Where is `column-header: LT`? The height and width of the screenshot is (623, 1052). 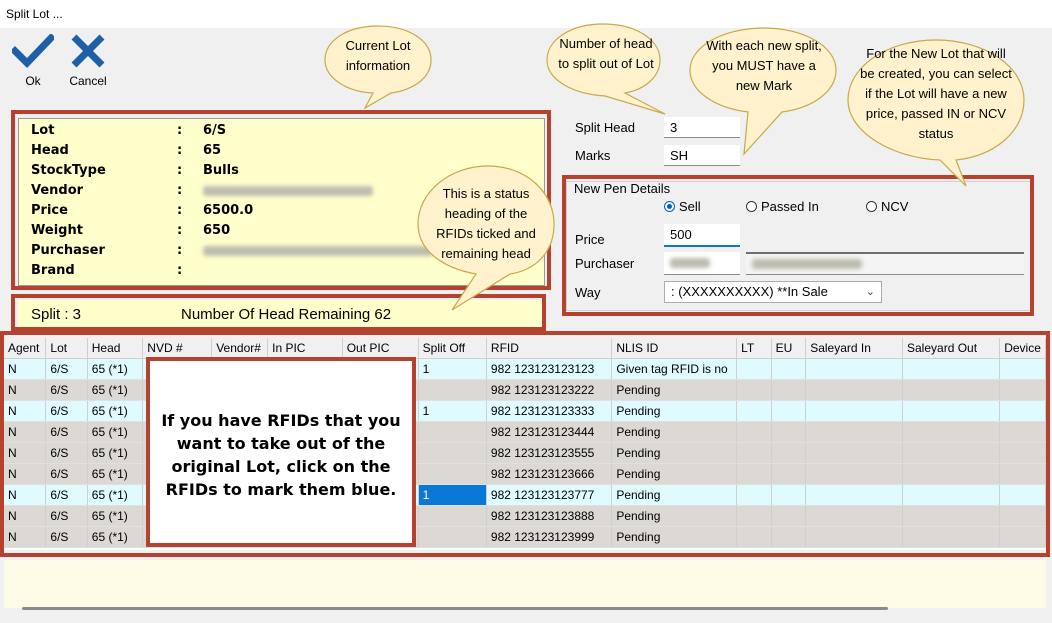 column-header: LT is located at coordinates (754, 348).